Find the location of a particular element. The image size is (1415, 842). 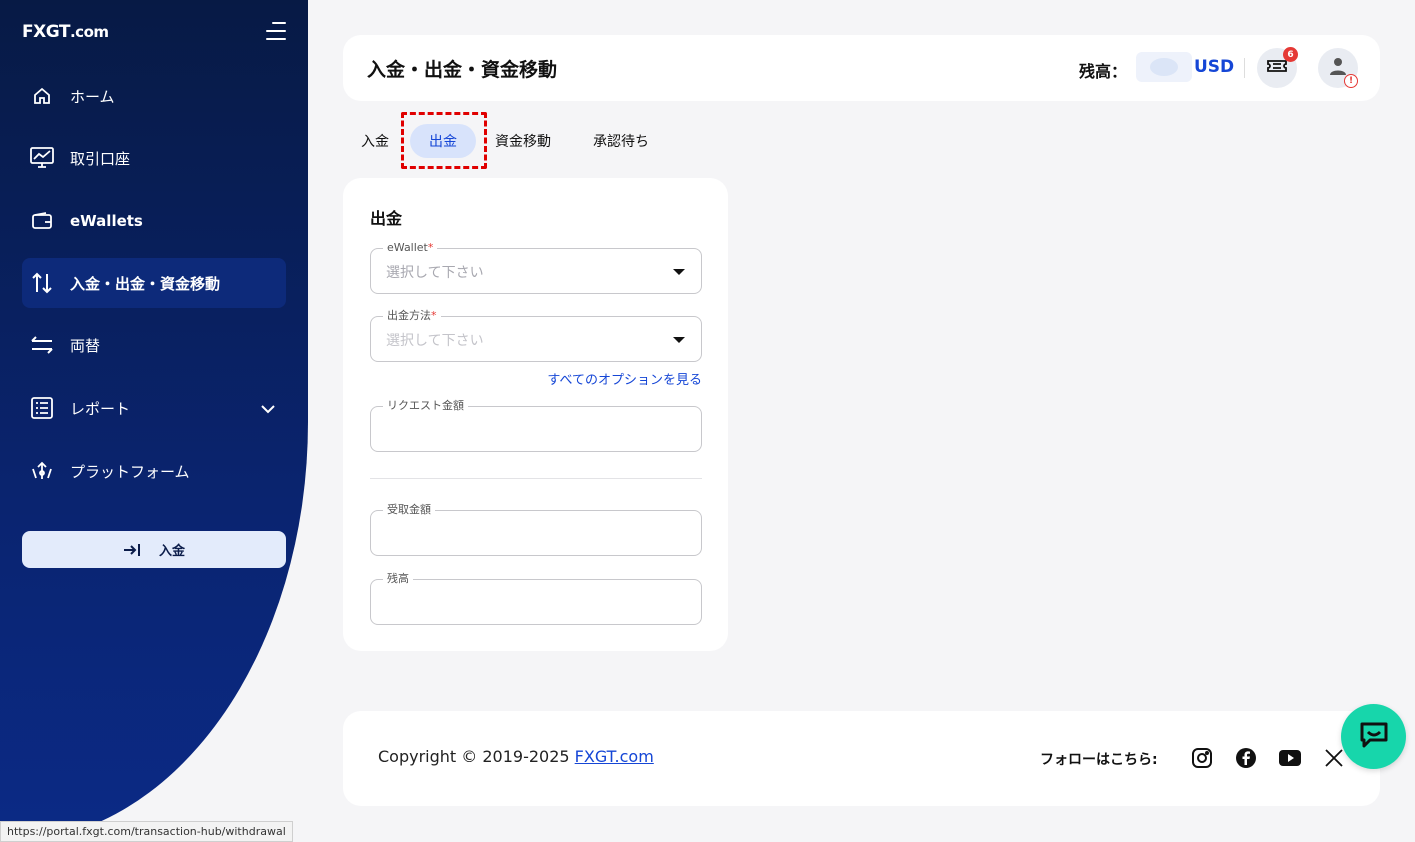

sidebar-item-label: 取引口座 is located at coordinates (100, 158).